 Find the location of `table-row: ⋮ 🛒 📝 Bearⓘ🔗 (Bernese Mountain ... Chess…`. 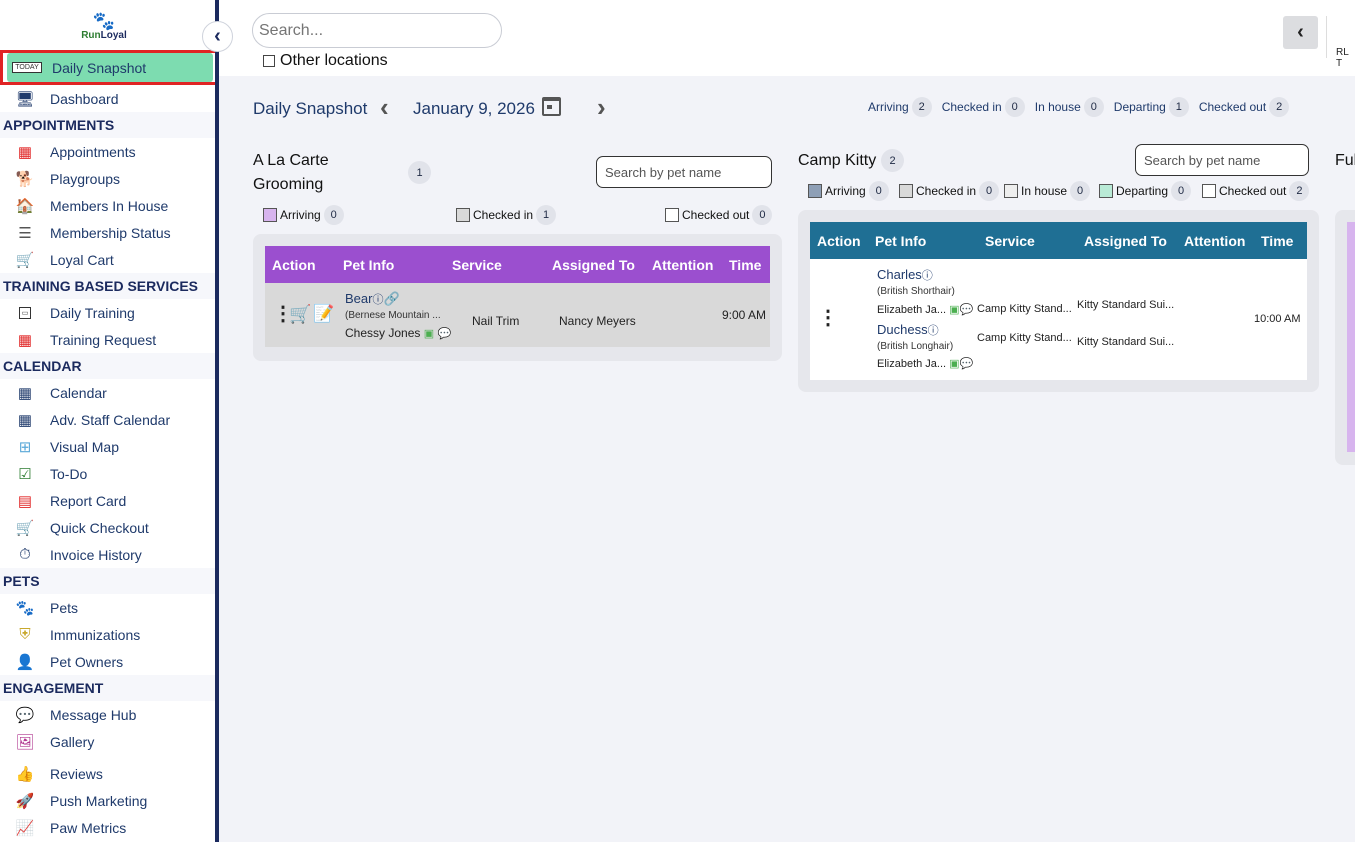

table-row: ⋮ 🛒 📝 Bearⓘ🔗 (Bernese Mountain ... Chess… is located at coordinates (517, 315).